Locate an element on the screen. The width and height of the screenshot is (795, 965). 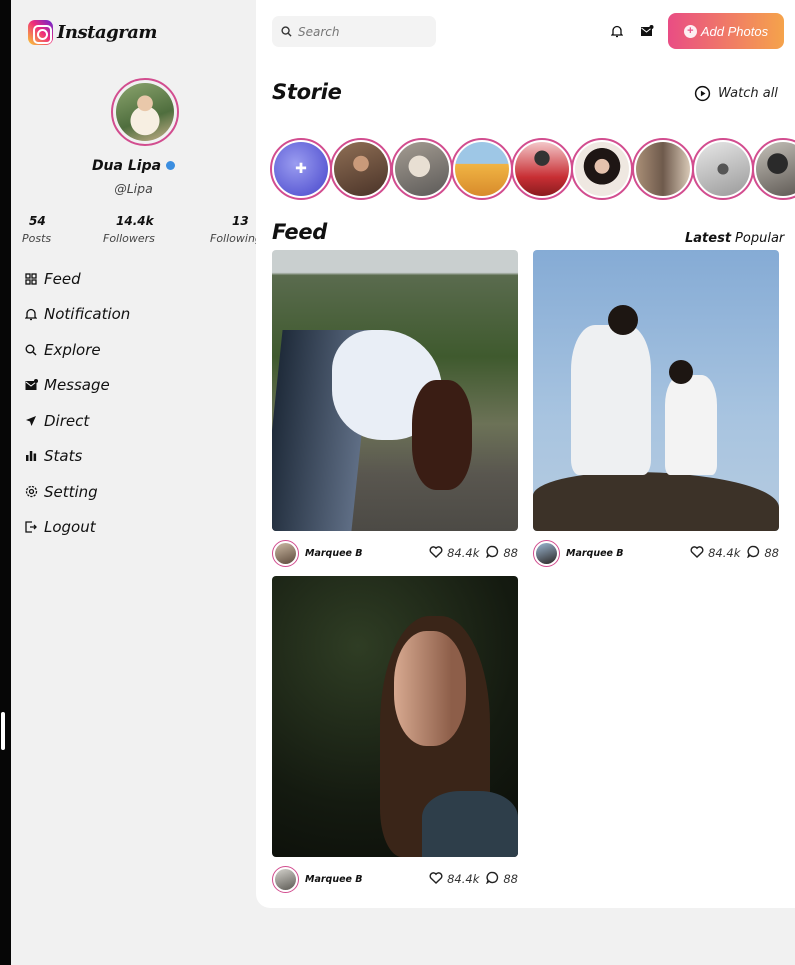
stories-row: ✚ is located at coordinates (532, 170).